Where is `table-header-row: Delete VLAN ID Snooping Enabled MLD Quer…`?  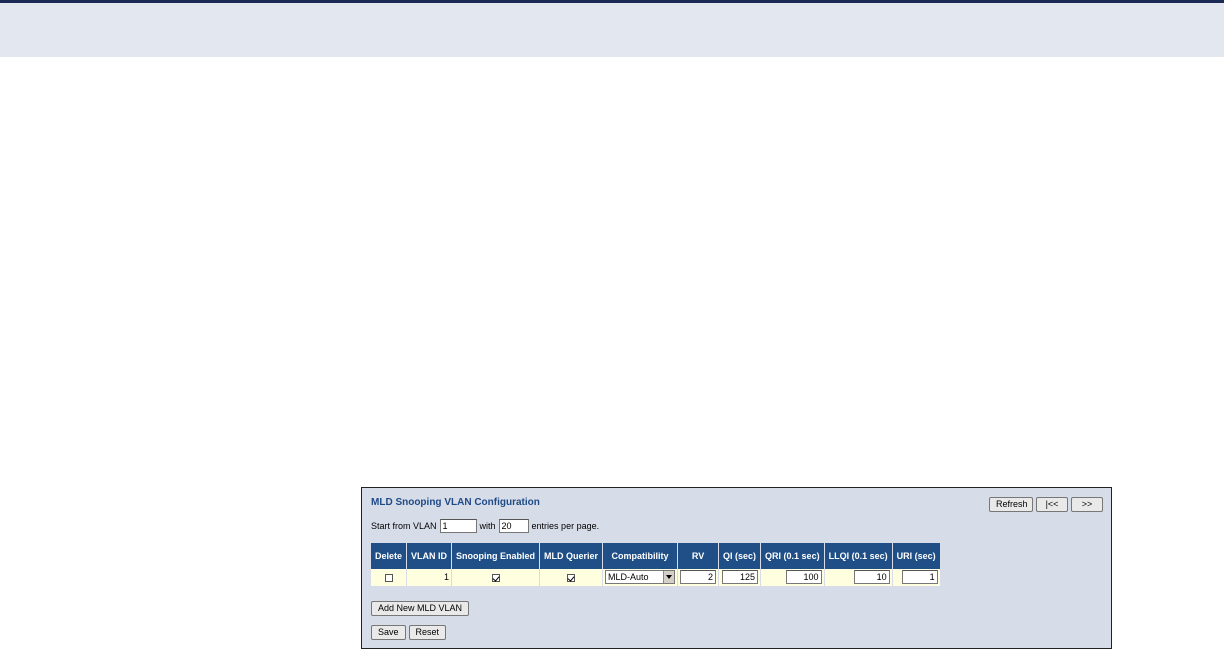 table-header-row: Delete VLAN ID Snooping Enabled MLD Quer… is located at coordinates (656, 556).